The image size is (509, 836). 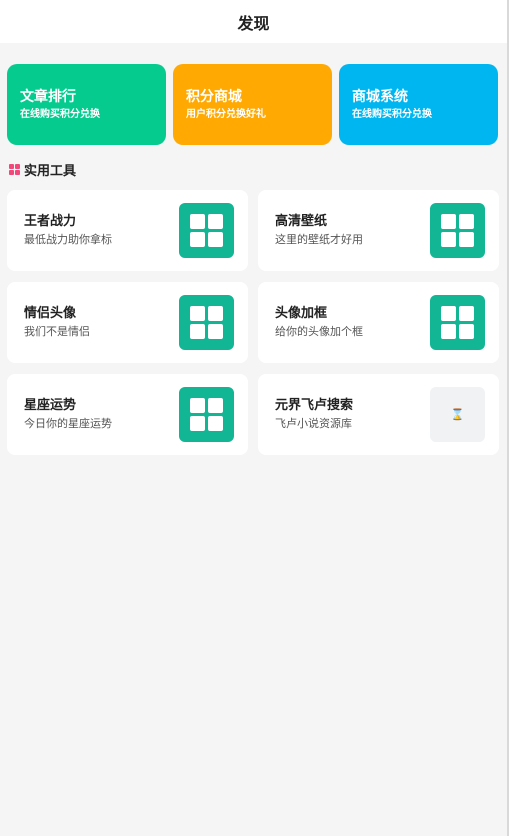 I want to click on tool-subtitle: 最低战力助你拿标, so click(x=68, y=239).